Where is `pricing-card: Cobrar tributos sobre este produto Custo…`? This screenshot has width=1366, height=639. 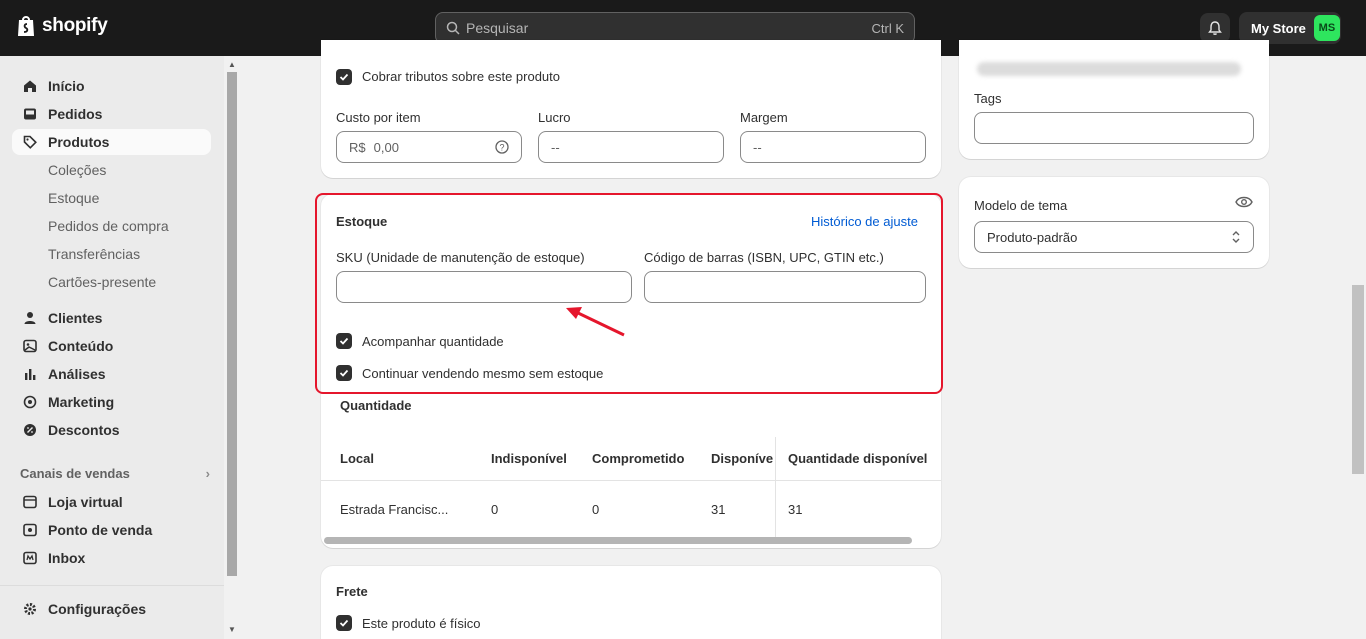
pricing-card: Cobrar tributos sobre este produto Custo… is located at coordinates (631, 109).